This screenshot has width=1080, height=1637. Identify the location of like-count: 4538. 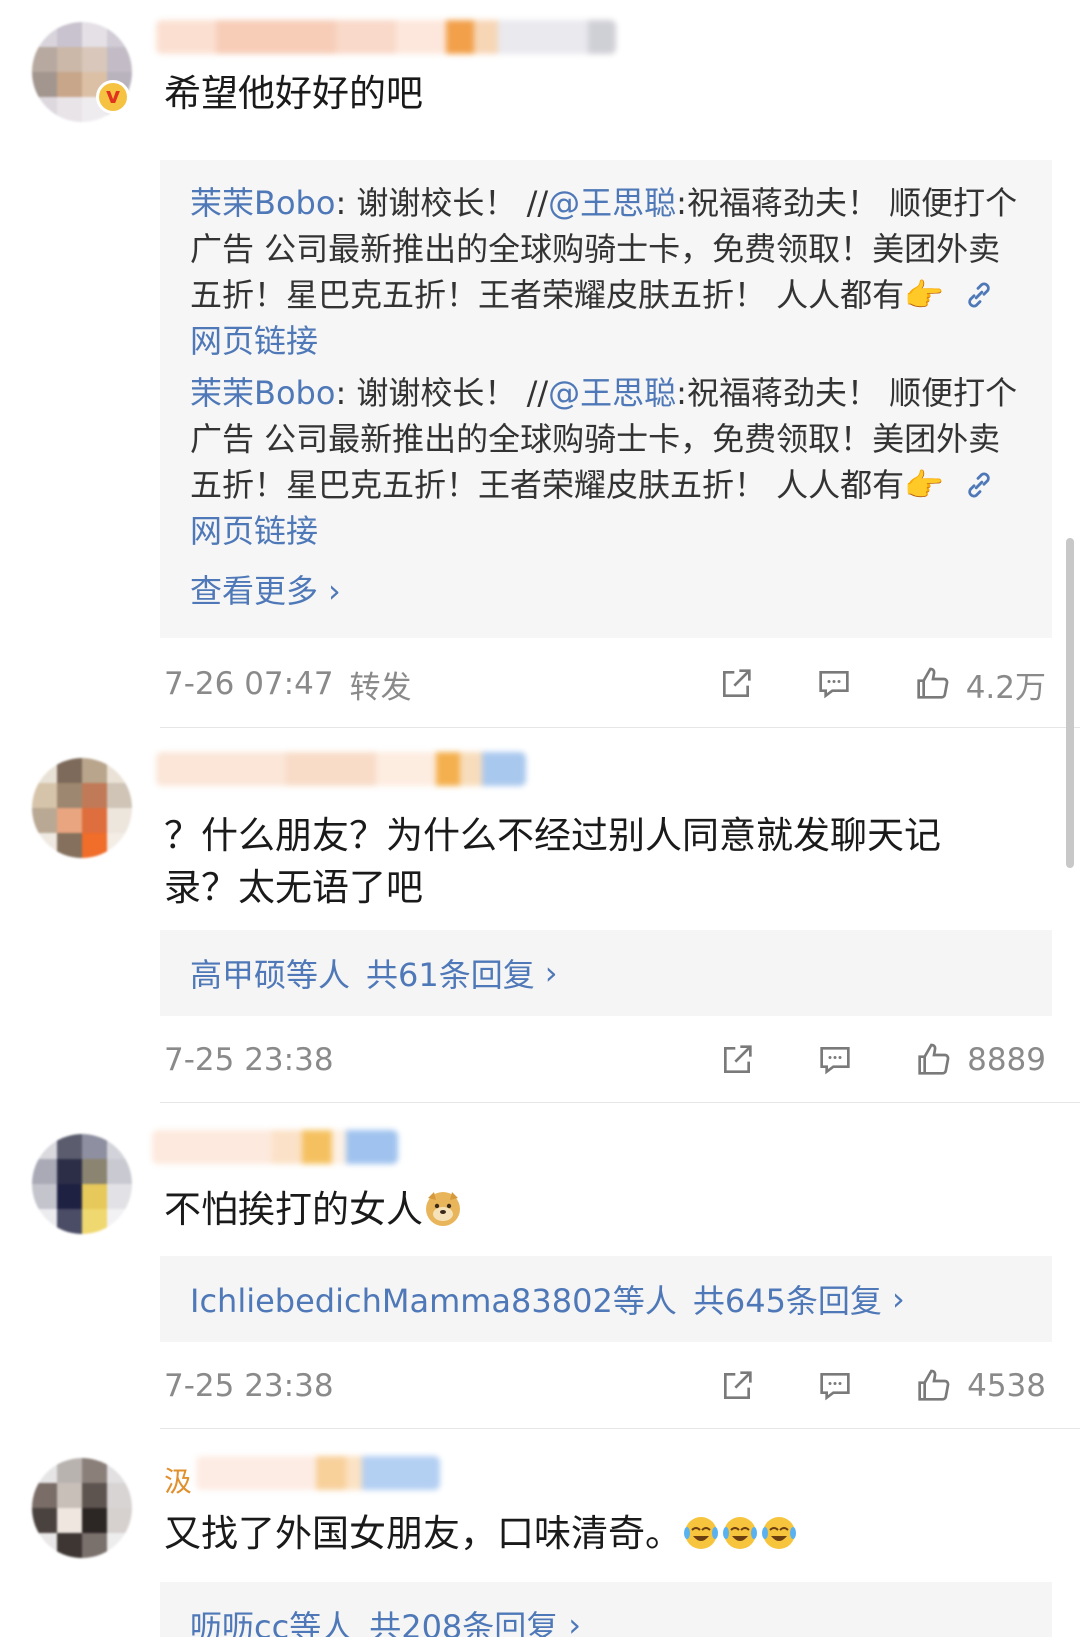
(1006, 1386).